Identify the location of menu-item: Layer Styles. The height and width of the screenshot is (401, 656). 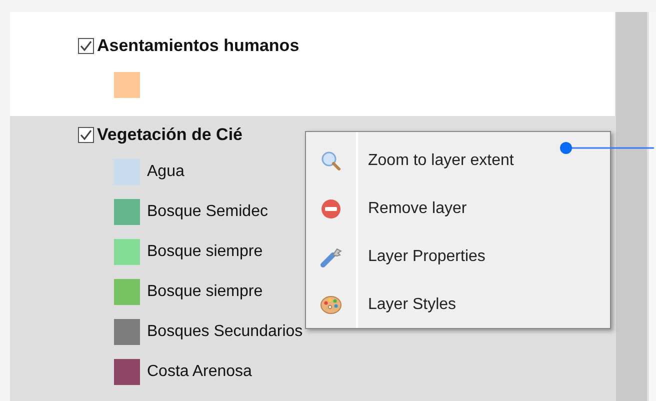
(458, 305).